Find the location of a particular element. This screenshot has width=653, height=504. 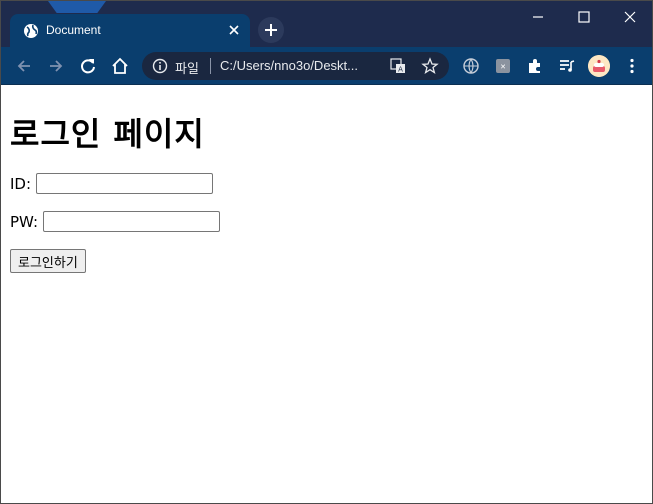

profile-avatar-icon is located at coordinates (599, 66).